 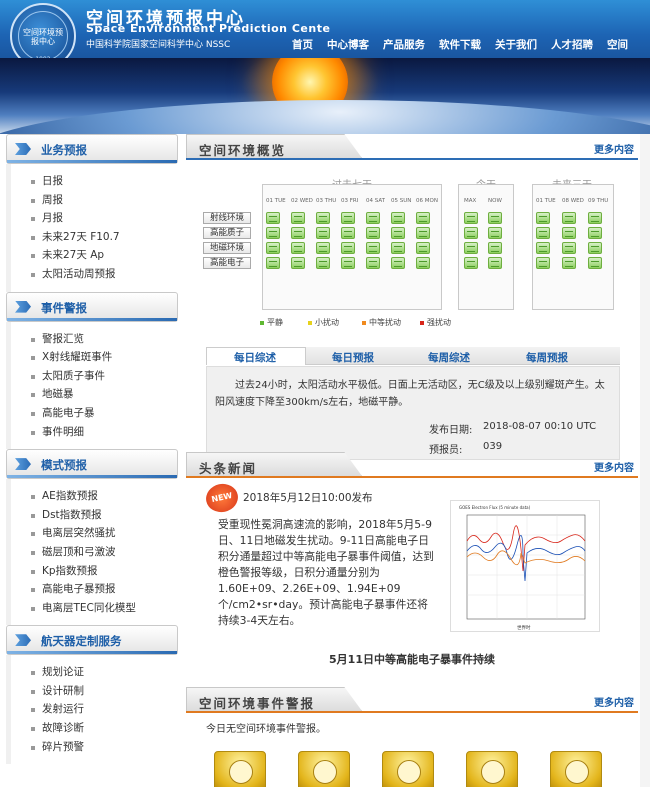 What do you see at coordinates (460, 44) in the screenshot?
I see `nav-downloads: 软件下载` at bounding box center [460, 44].